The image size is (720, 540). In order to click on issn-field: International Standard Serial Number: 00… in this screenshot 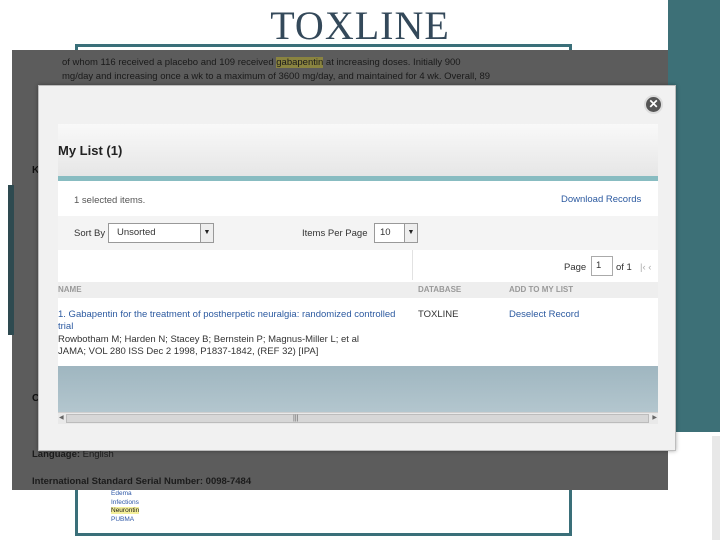, I will do `click(142, 481)`.